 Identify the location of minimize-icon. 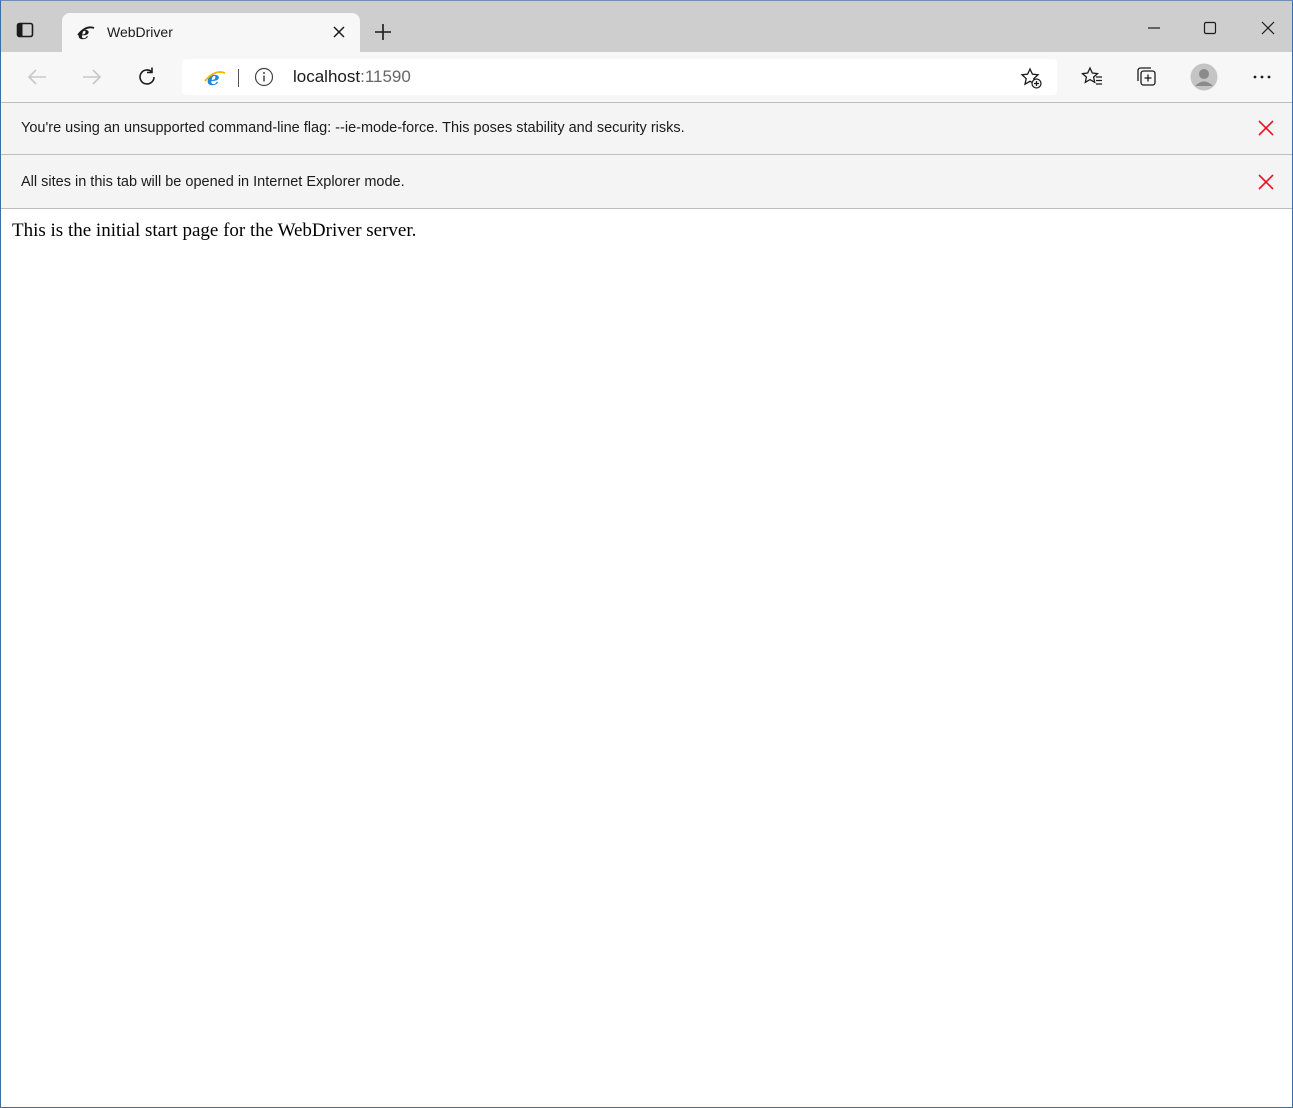
(1154, 28).